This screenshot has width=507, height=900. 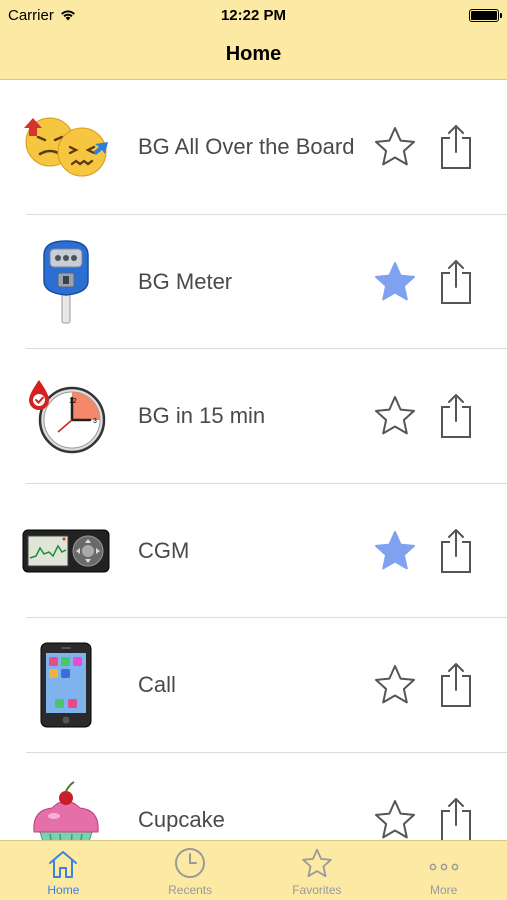 What do you see at coordinates (253, 551) in the screenshot?
I see `list-item: CGM` at bounding box center [253, 551].